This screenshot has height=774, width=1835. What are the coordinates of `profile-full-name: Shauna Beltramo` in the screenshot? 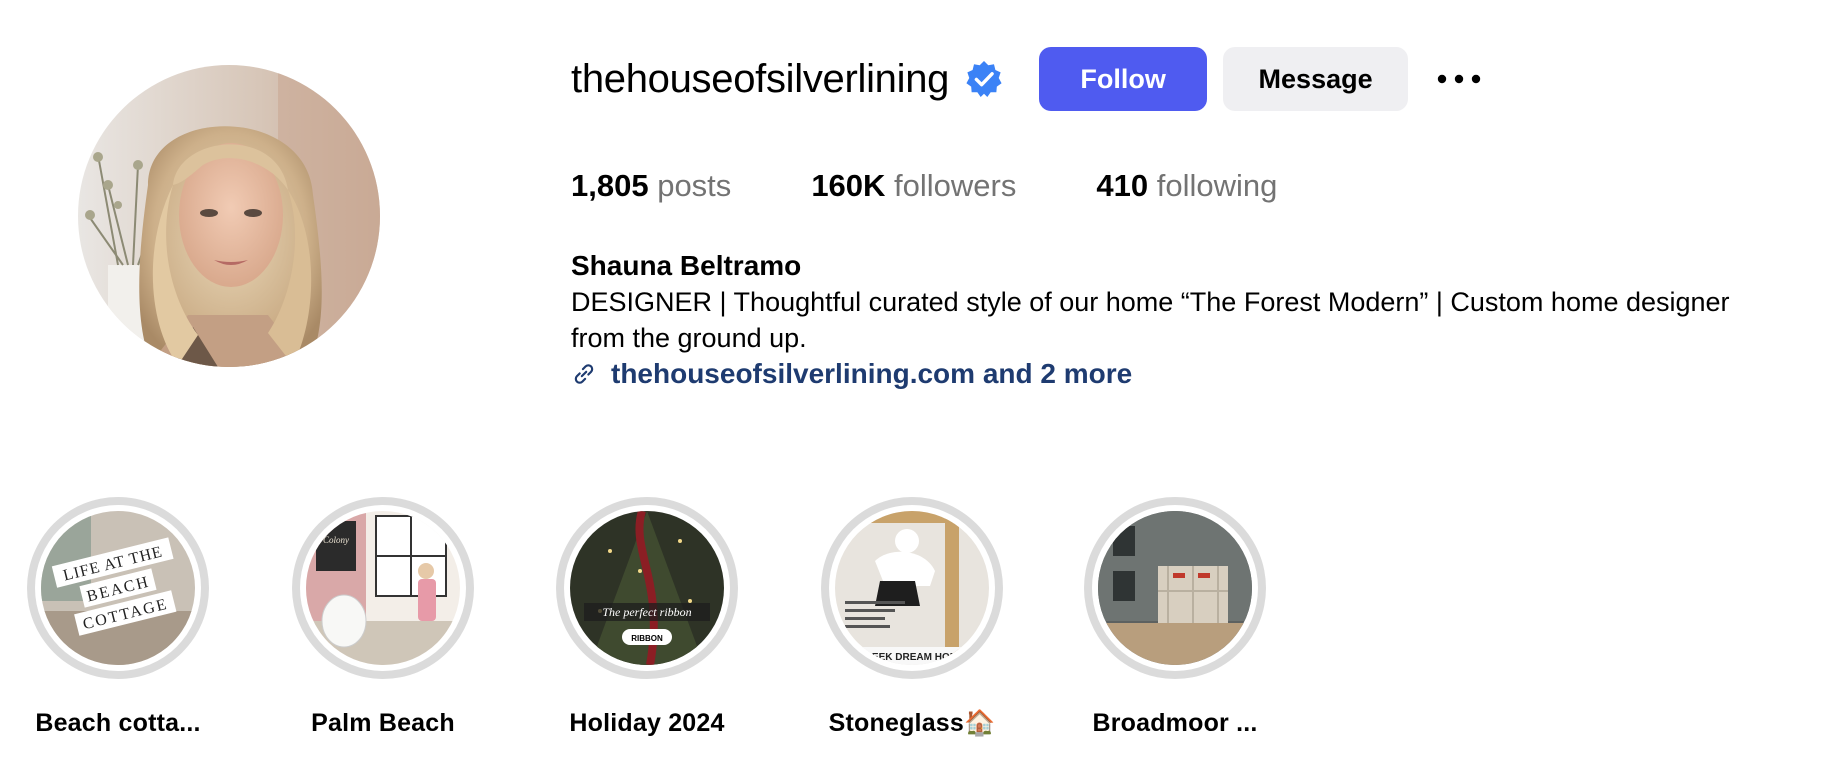 It's located at (686, 265).